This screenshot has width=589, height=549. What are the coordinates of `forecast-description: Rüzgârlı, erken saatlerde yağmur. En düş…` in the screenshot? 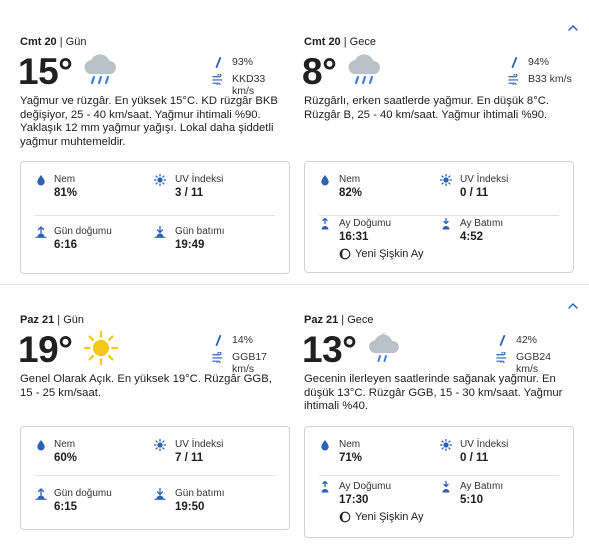 It's located at (427, 108).